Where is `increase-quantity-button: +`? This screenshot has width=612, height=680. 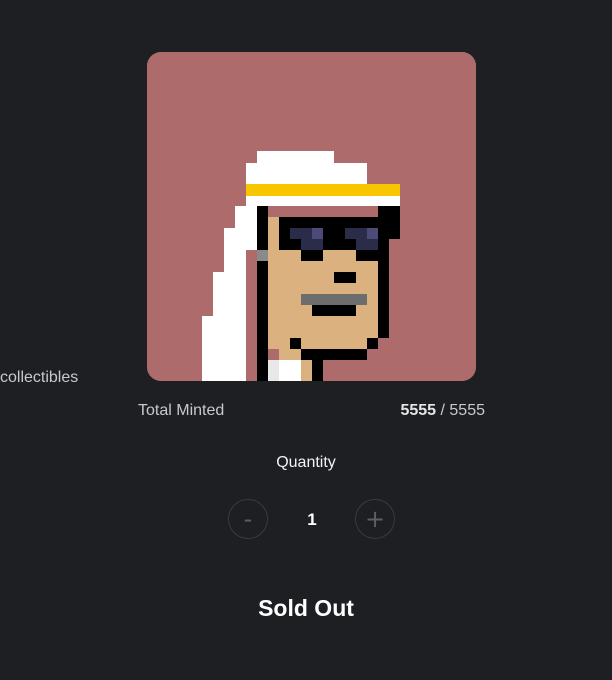 increase-quantity-button: + is located at coordinates (375, 519).